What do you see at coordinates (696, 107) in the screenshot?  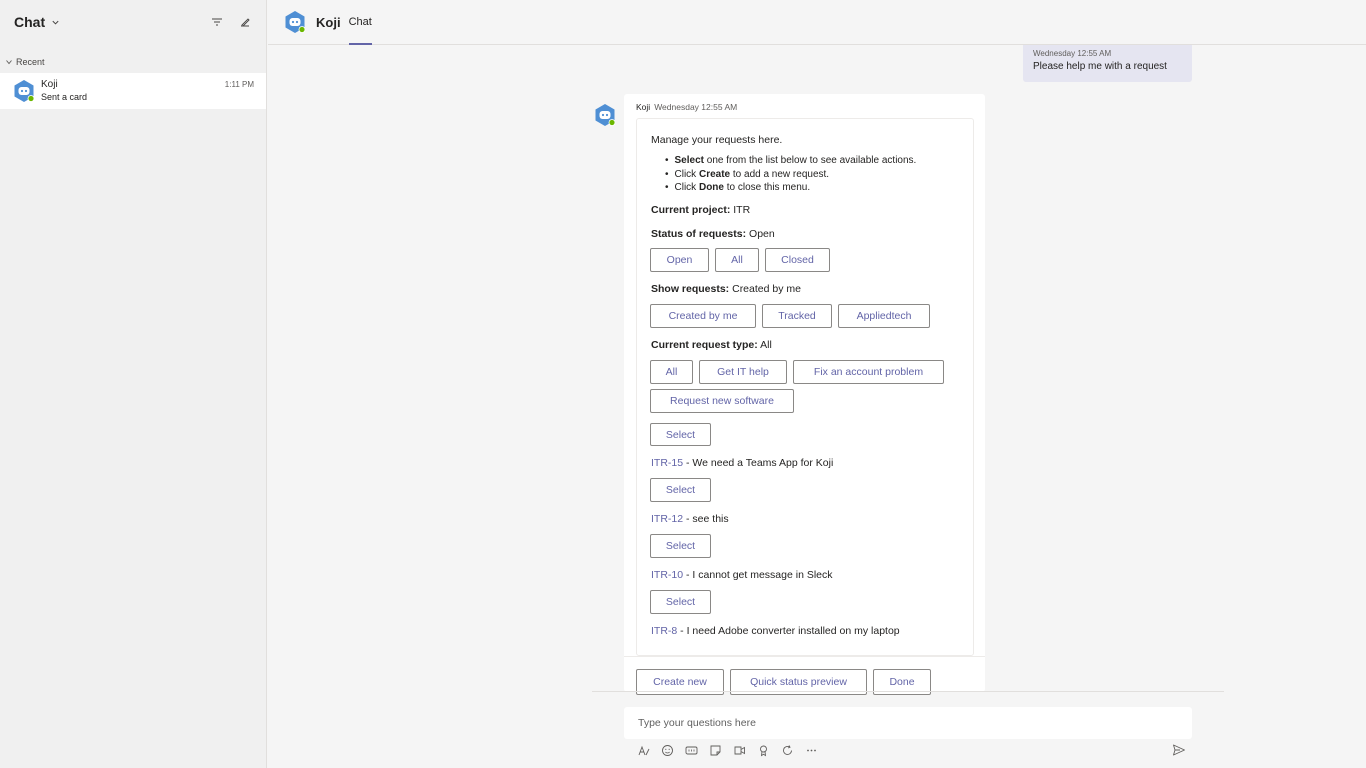 I see `bot-message-timestamp: Wednesday 12:55 AM` at bounding box center [696, 107].